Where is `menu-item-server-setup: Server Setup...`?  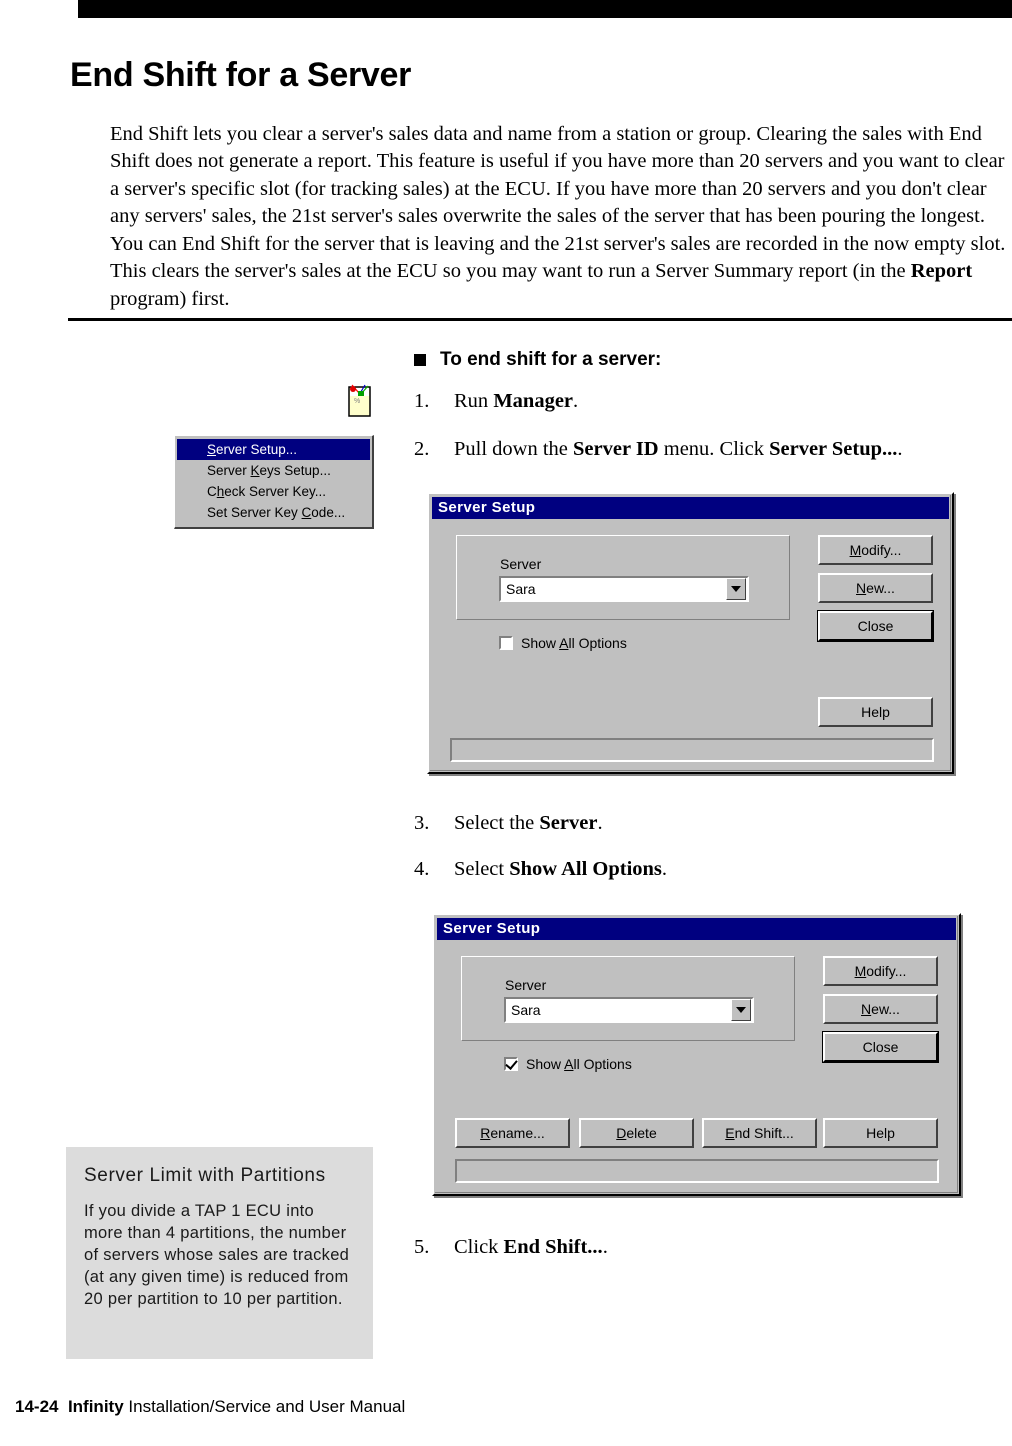
menu-item-server-setup: Server Setup... is located at coordinates (273, 449).